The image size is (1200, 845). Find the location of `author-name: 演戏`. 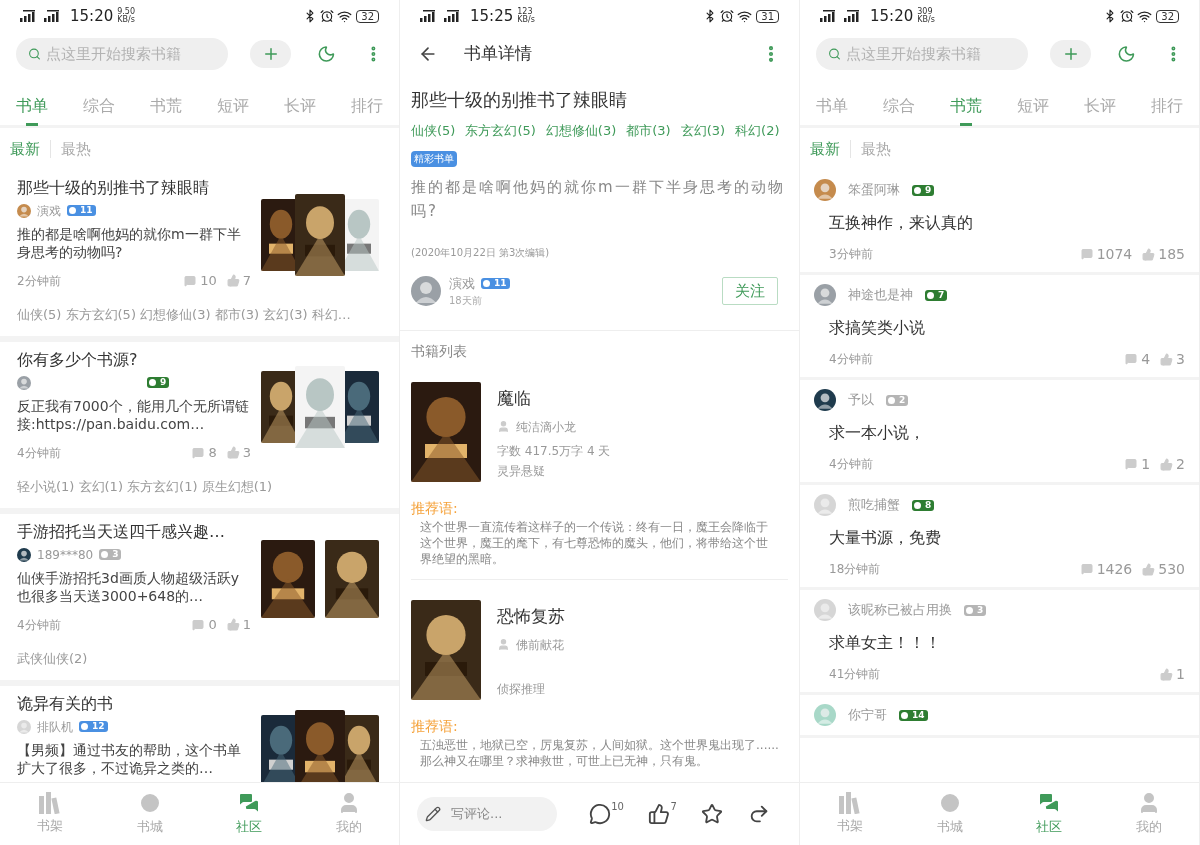

author-name: 演戏 is located at coordinates (49, 211).